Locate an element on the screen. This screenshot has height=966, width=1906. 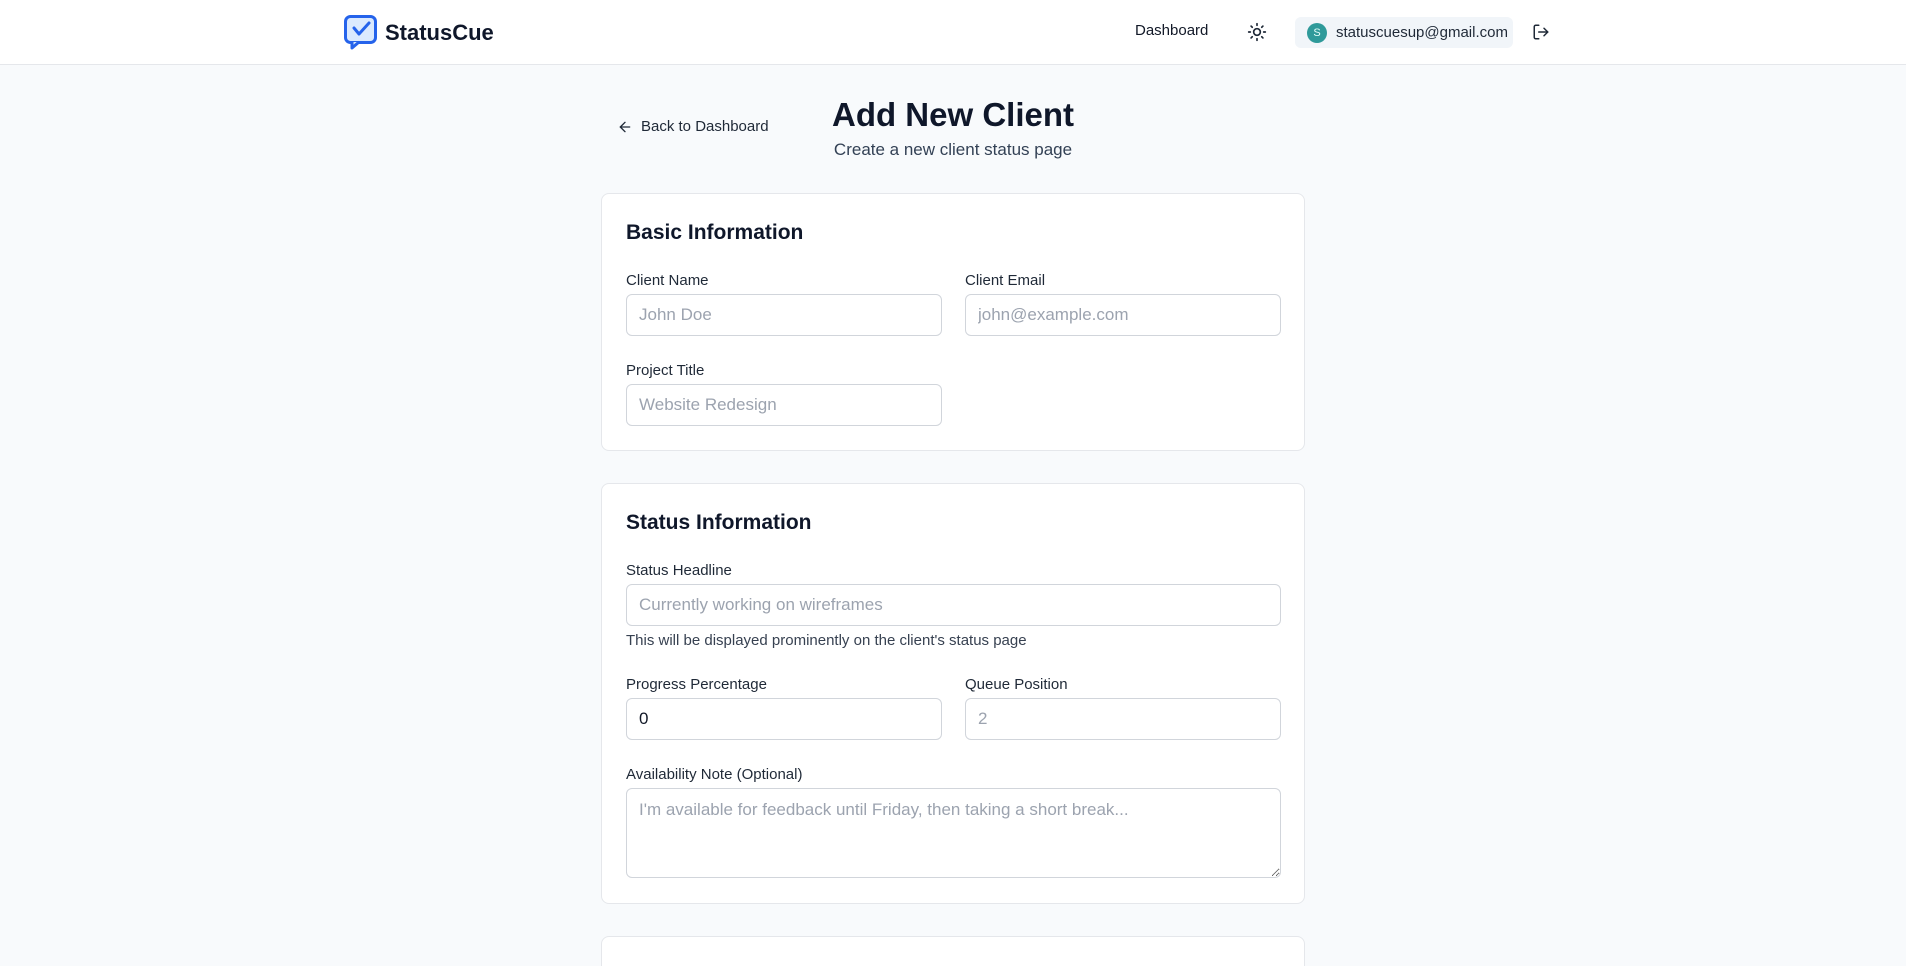
client-email-label: Client Email is located at coordinates (1005, 280).